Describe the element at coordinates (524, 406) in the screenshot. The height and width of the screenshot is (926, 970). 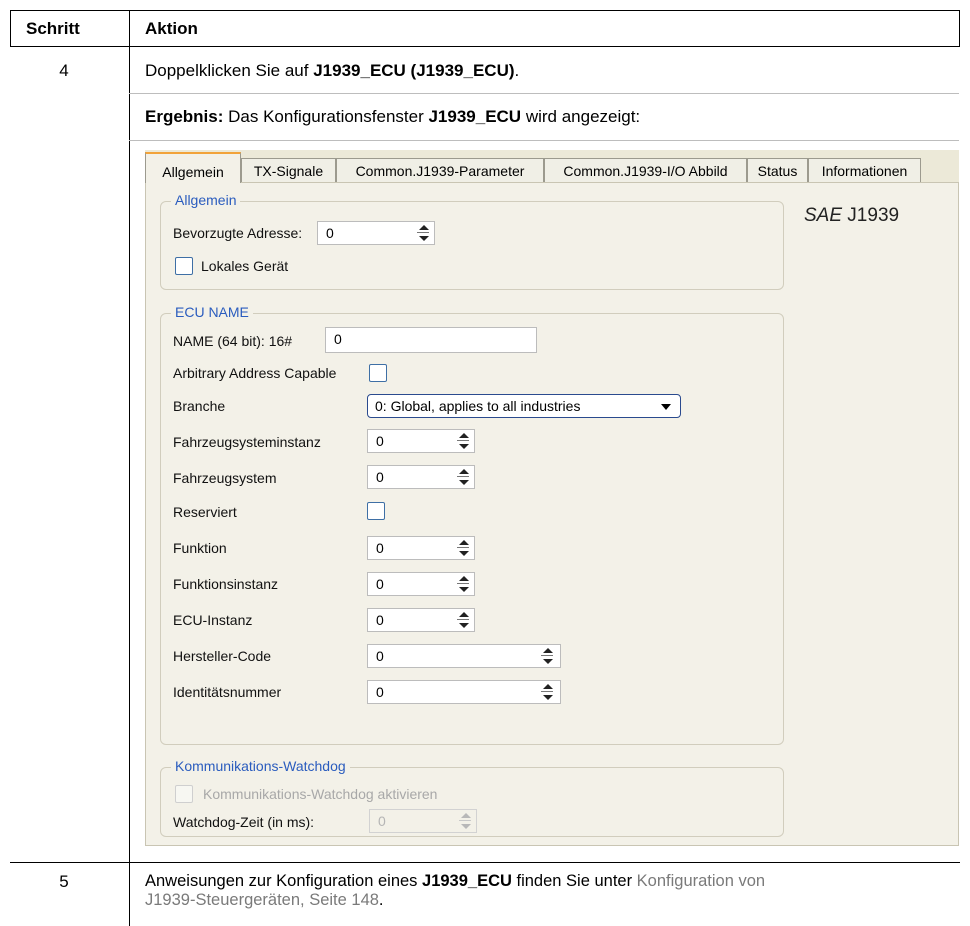
I see `industry-select: 0: Global, applies to all industries` at that location.